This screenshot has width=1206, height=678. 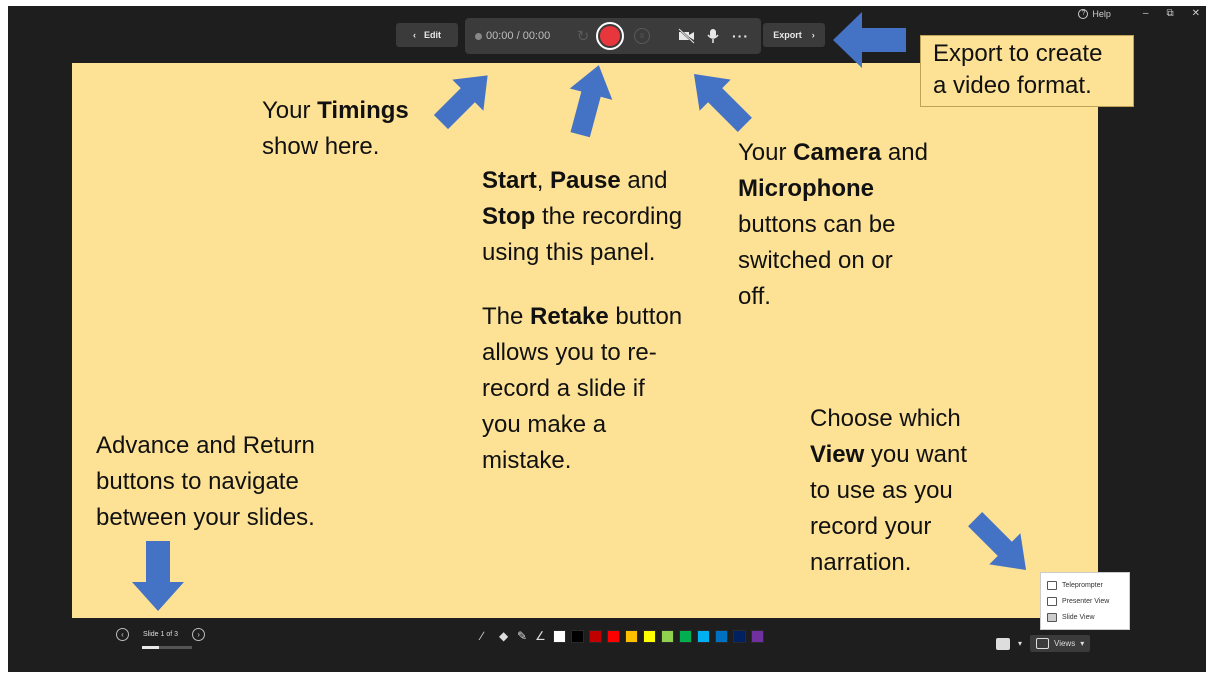 What do you see at coordinates (541, 636) in the screenshot?
I see `highlighter-icon: ∠` at bounding box center [541, 636].